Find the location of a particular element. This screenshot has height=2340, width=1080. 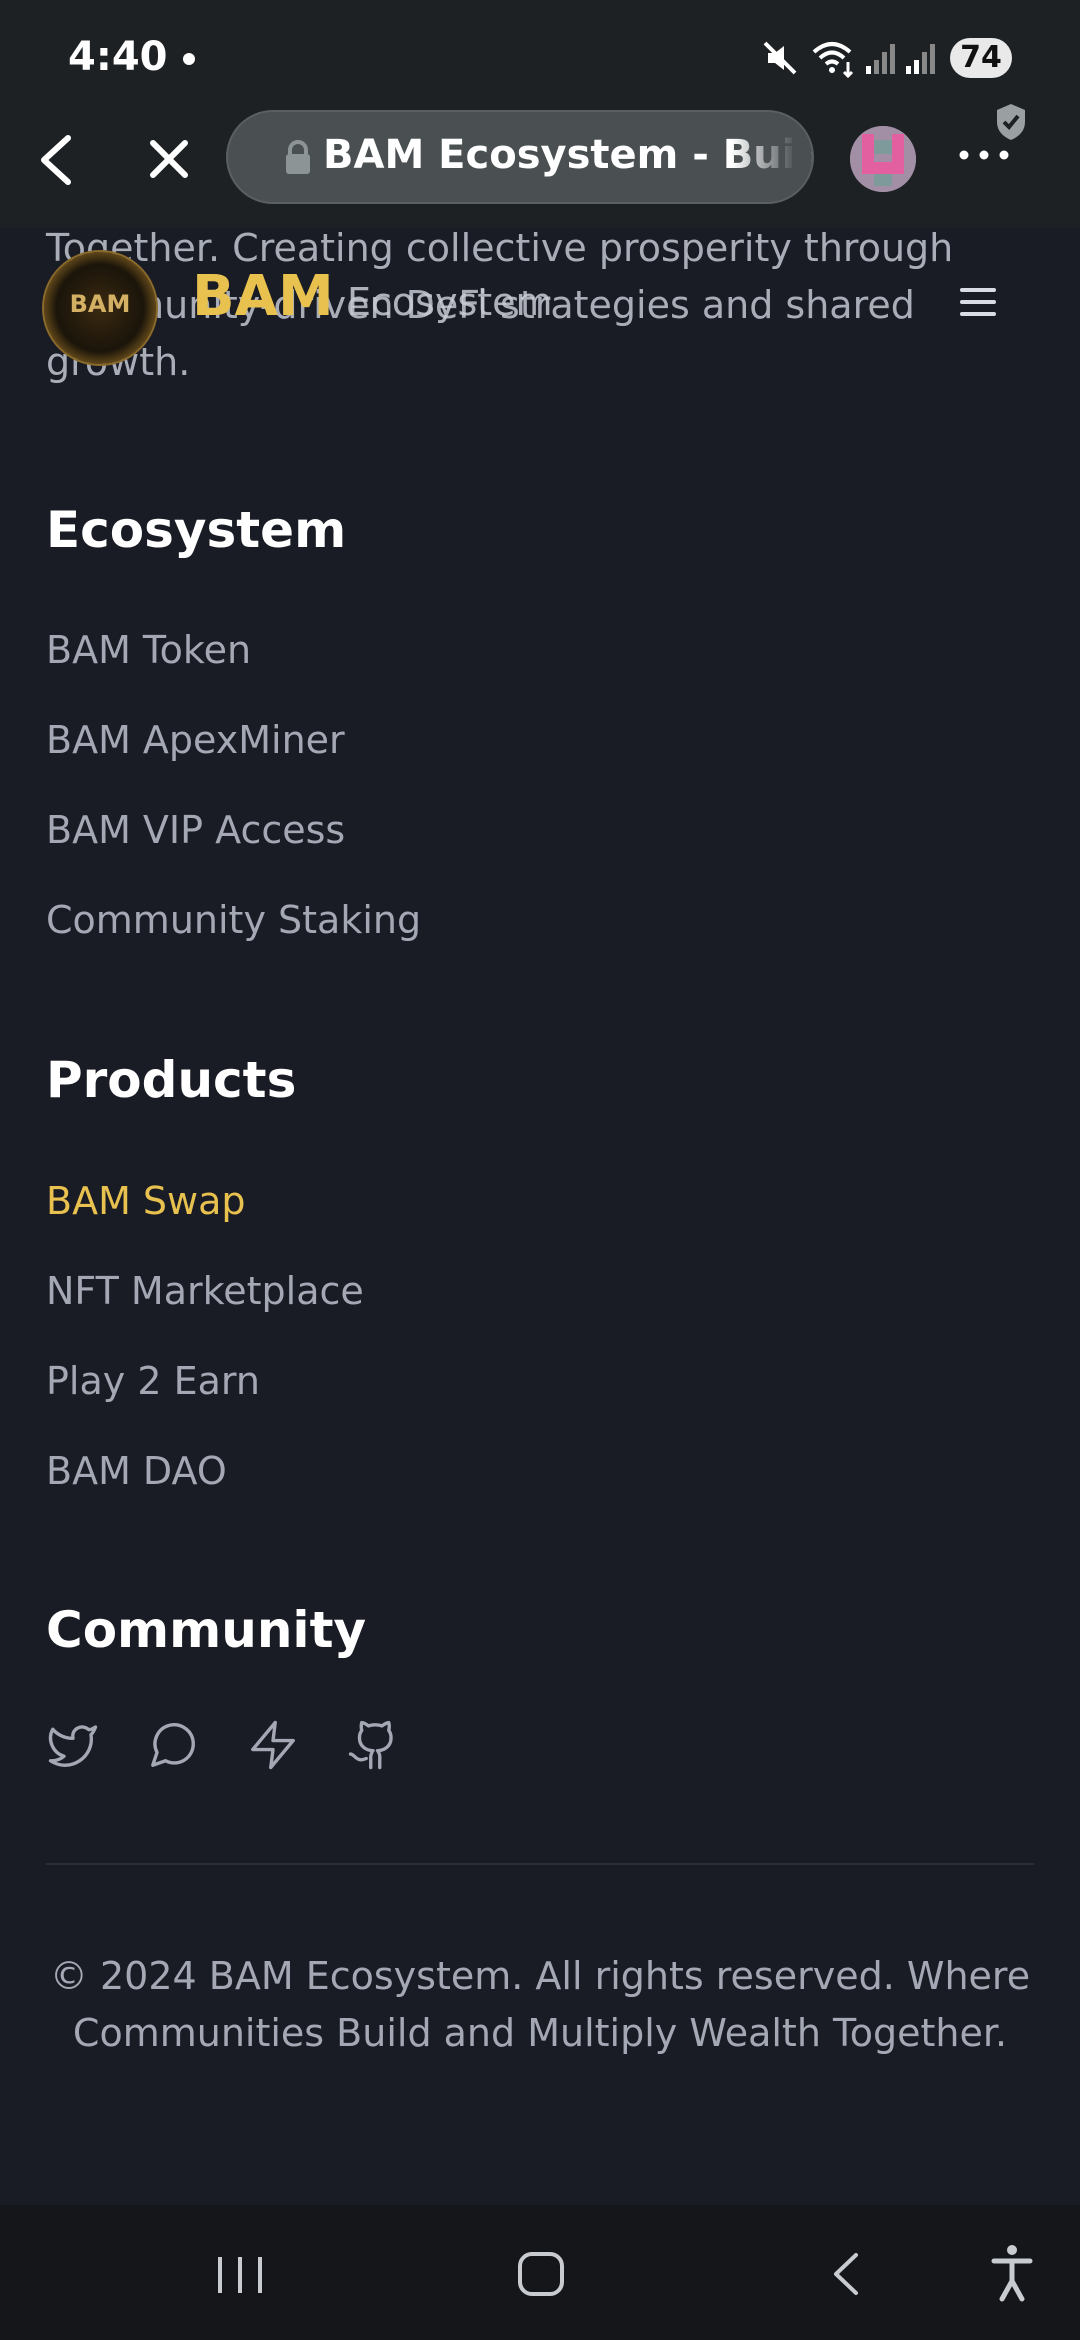

hamburger-menu-icon is located at coordinates (978, 303).